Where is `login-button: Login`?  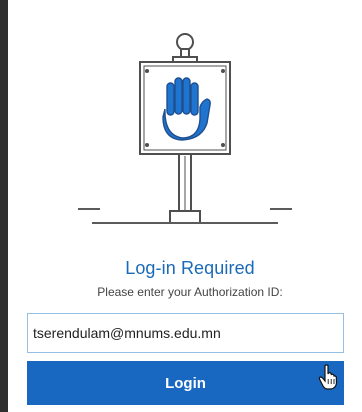
login-button: Login is located at coordinates (185, 383).